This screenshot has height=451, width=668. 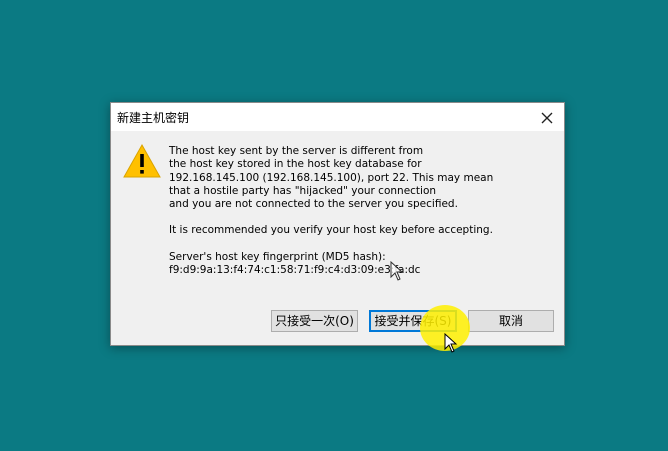 I want to click on warning-icon, so click(x=142, y=160).